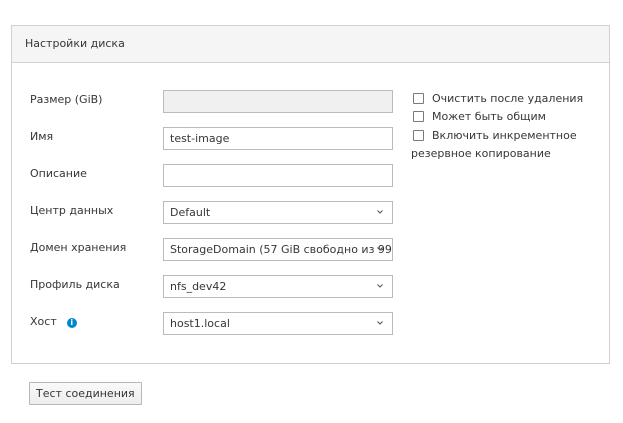  I want to click on shareable-label: Может быть общим, so click(489, 116).